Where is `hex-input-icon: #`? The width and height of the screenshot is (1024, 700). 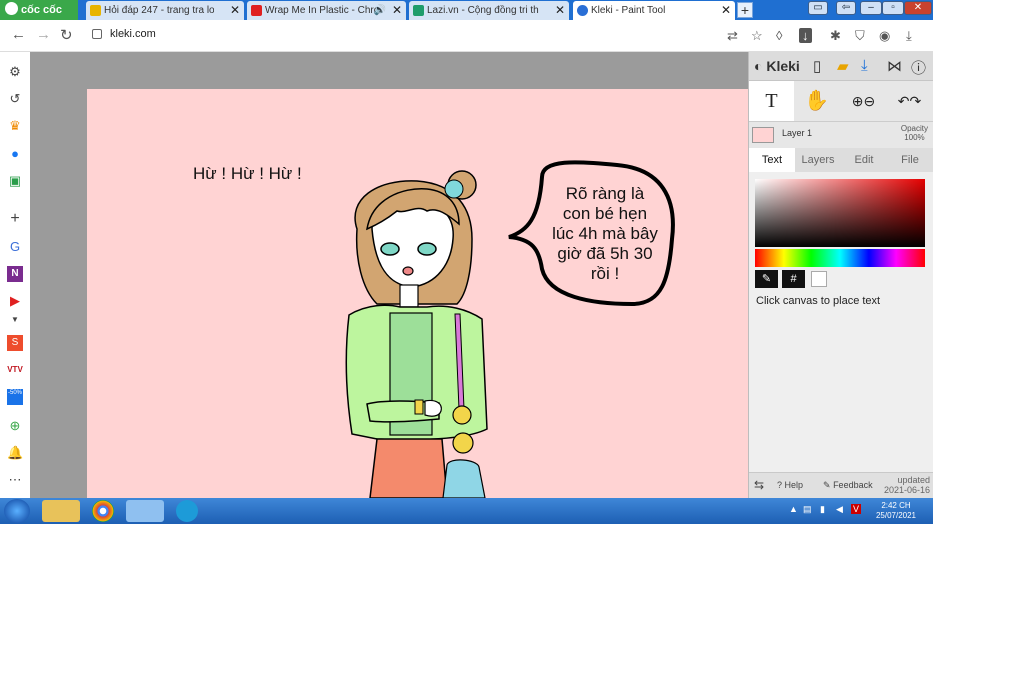 hex-input-icon: # is located at coordinates (793, 279).